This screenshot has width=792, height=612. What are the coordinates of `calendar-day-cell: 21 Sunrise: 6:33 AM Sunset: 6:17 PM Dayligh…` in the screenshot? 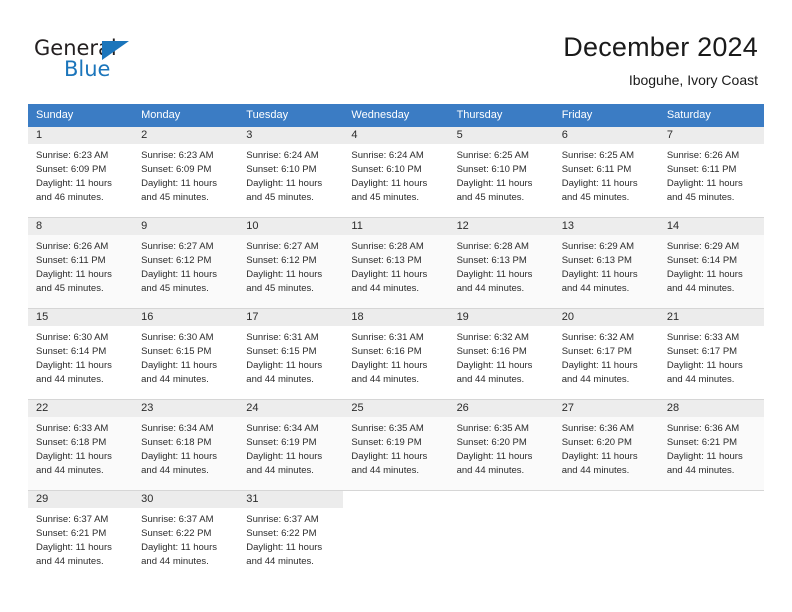 It's located at (711, 354).